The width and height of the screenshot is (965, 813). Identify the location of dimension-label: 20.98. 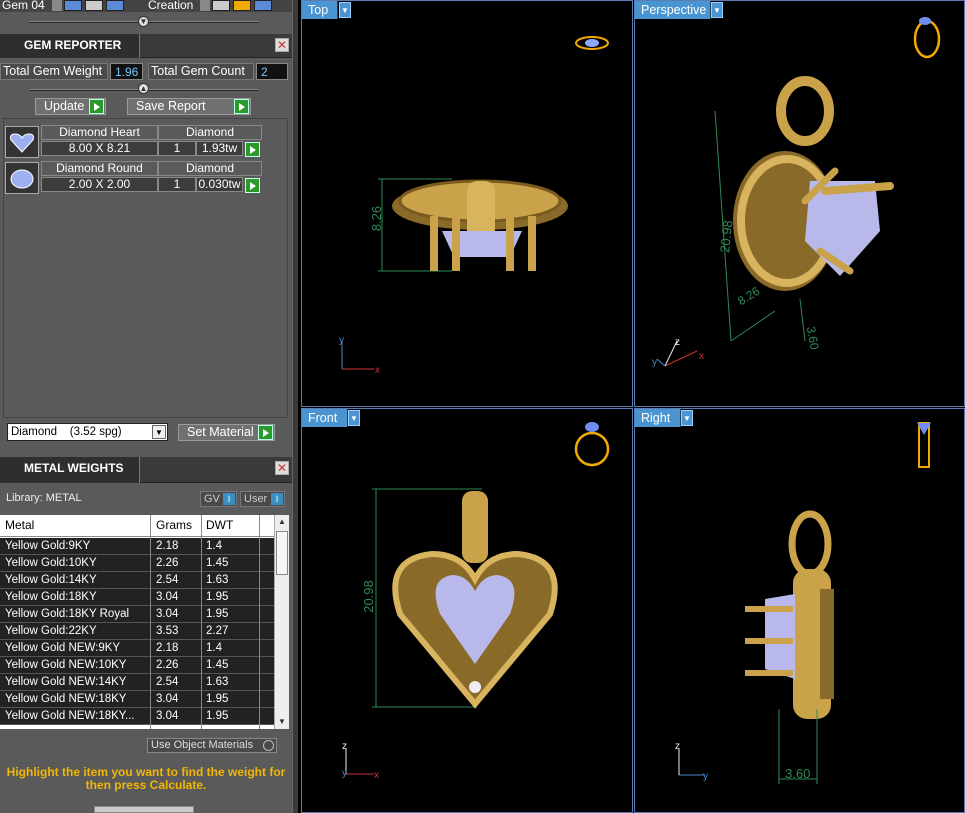
(368, 596).